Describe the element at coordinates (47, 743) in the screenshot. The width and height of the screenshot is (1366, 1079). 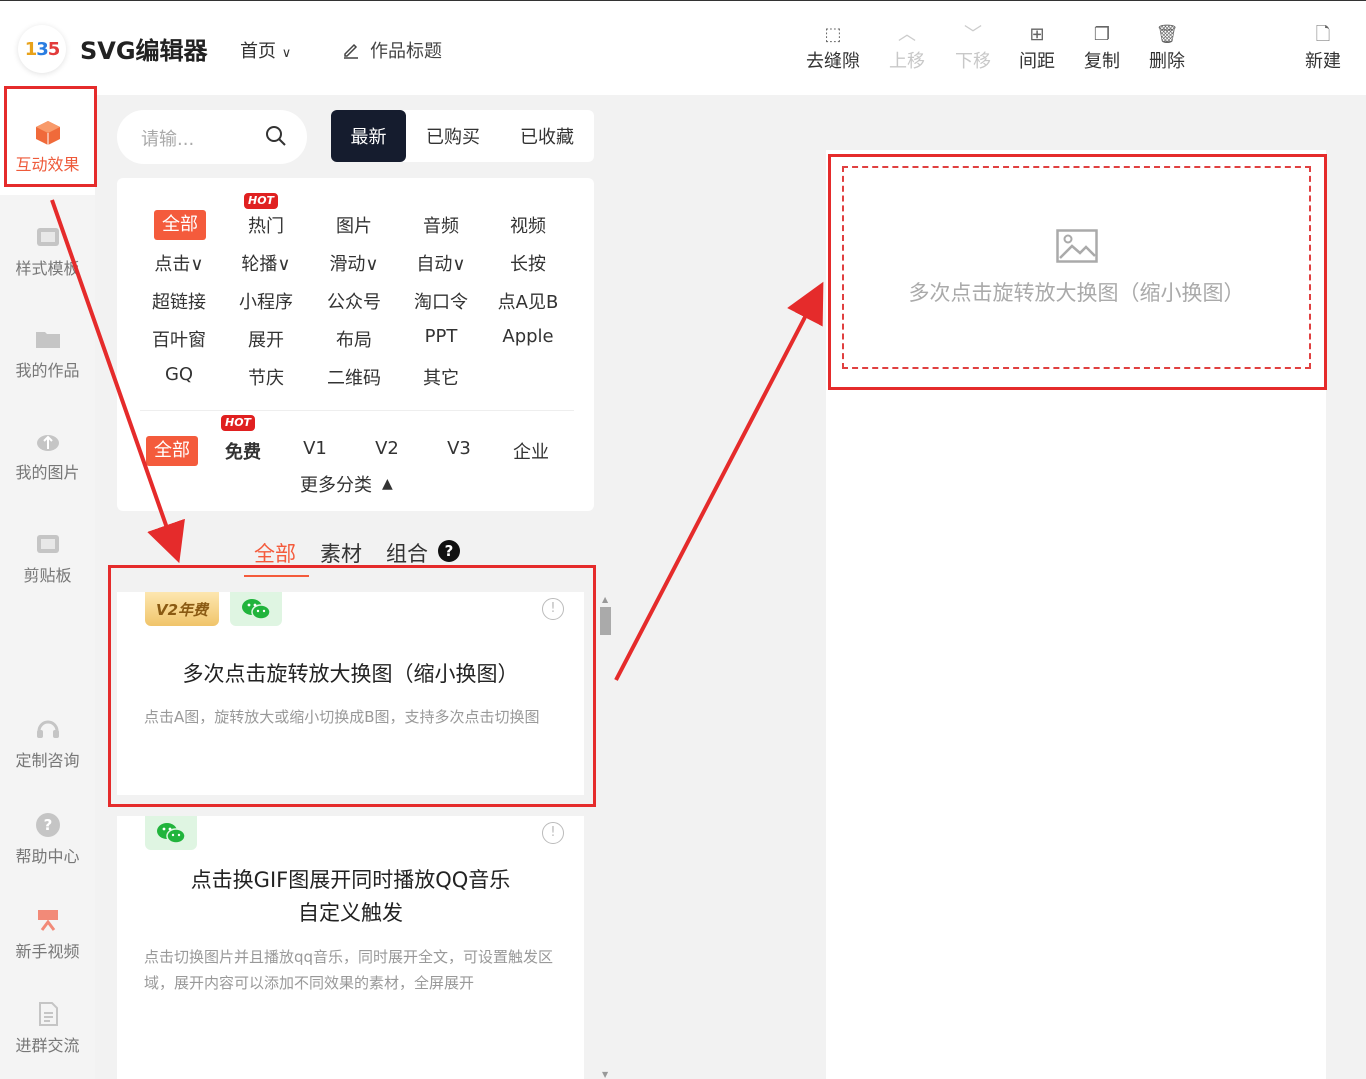
I see `sidebar-item-consult: 定制咨询` at that location.